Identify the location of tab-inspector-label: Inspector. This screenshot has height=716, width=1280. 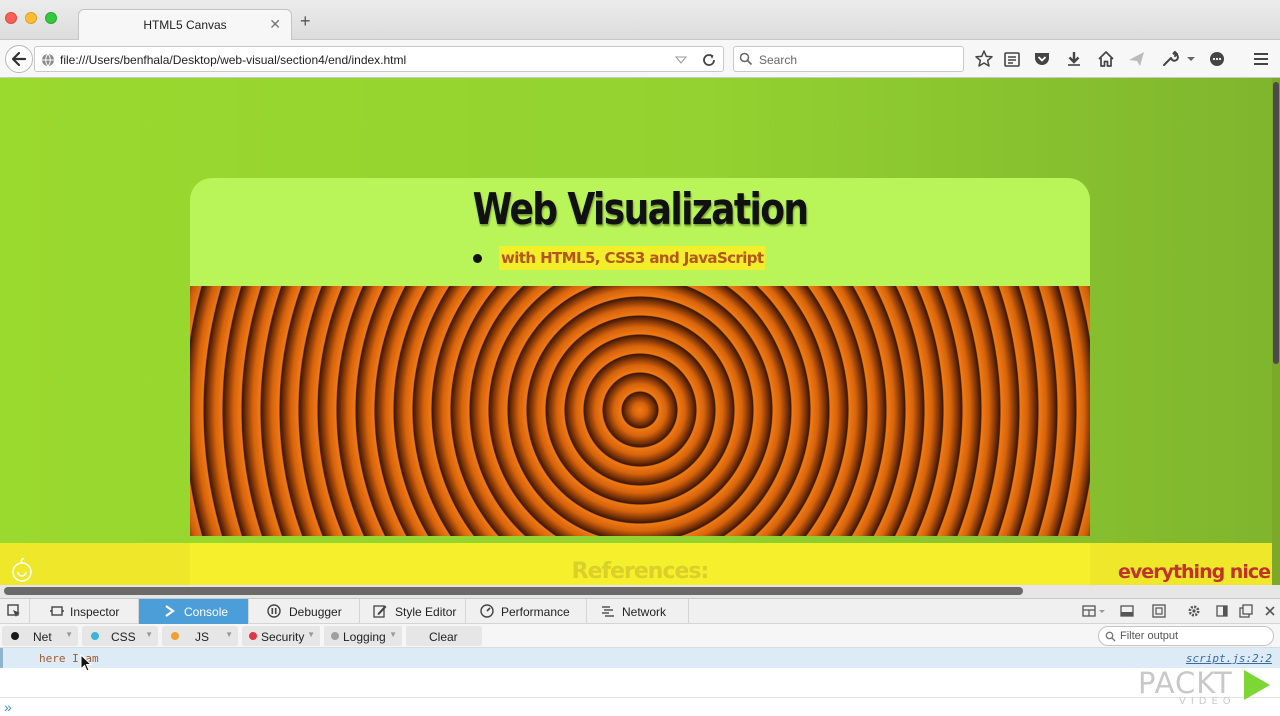
(95, 612).